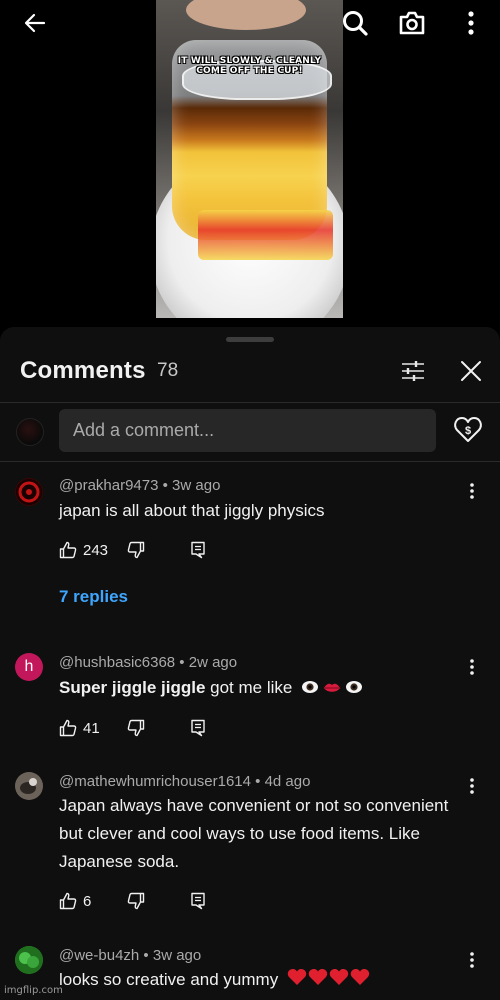 Image resolution: width=500 pixels, height=1000 pixels. What do you see at coordinates (168, 370) in the screenshot?
I see `comments-count: 78` at bounding box center [168, 370].